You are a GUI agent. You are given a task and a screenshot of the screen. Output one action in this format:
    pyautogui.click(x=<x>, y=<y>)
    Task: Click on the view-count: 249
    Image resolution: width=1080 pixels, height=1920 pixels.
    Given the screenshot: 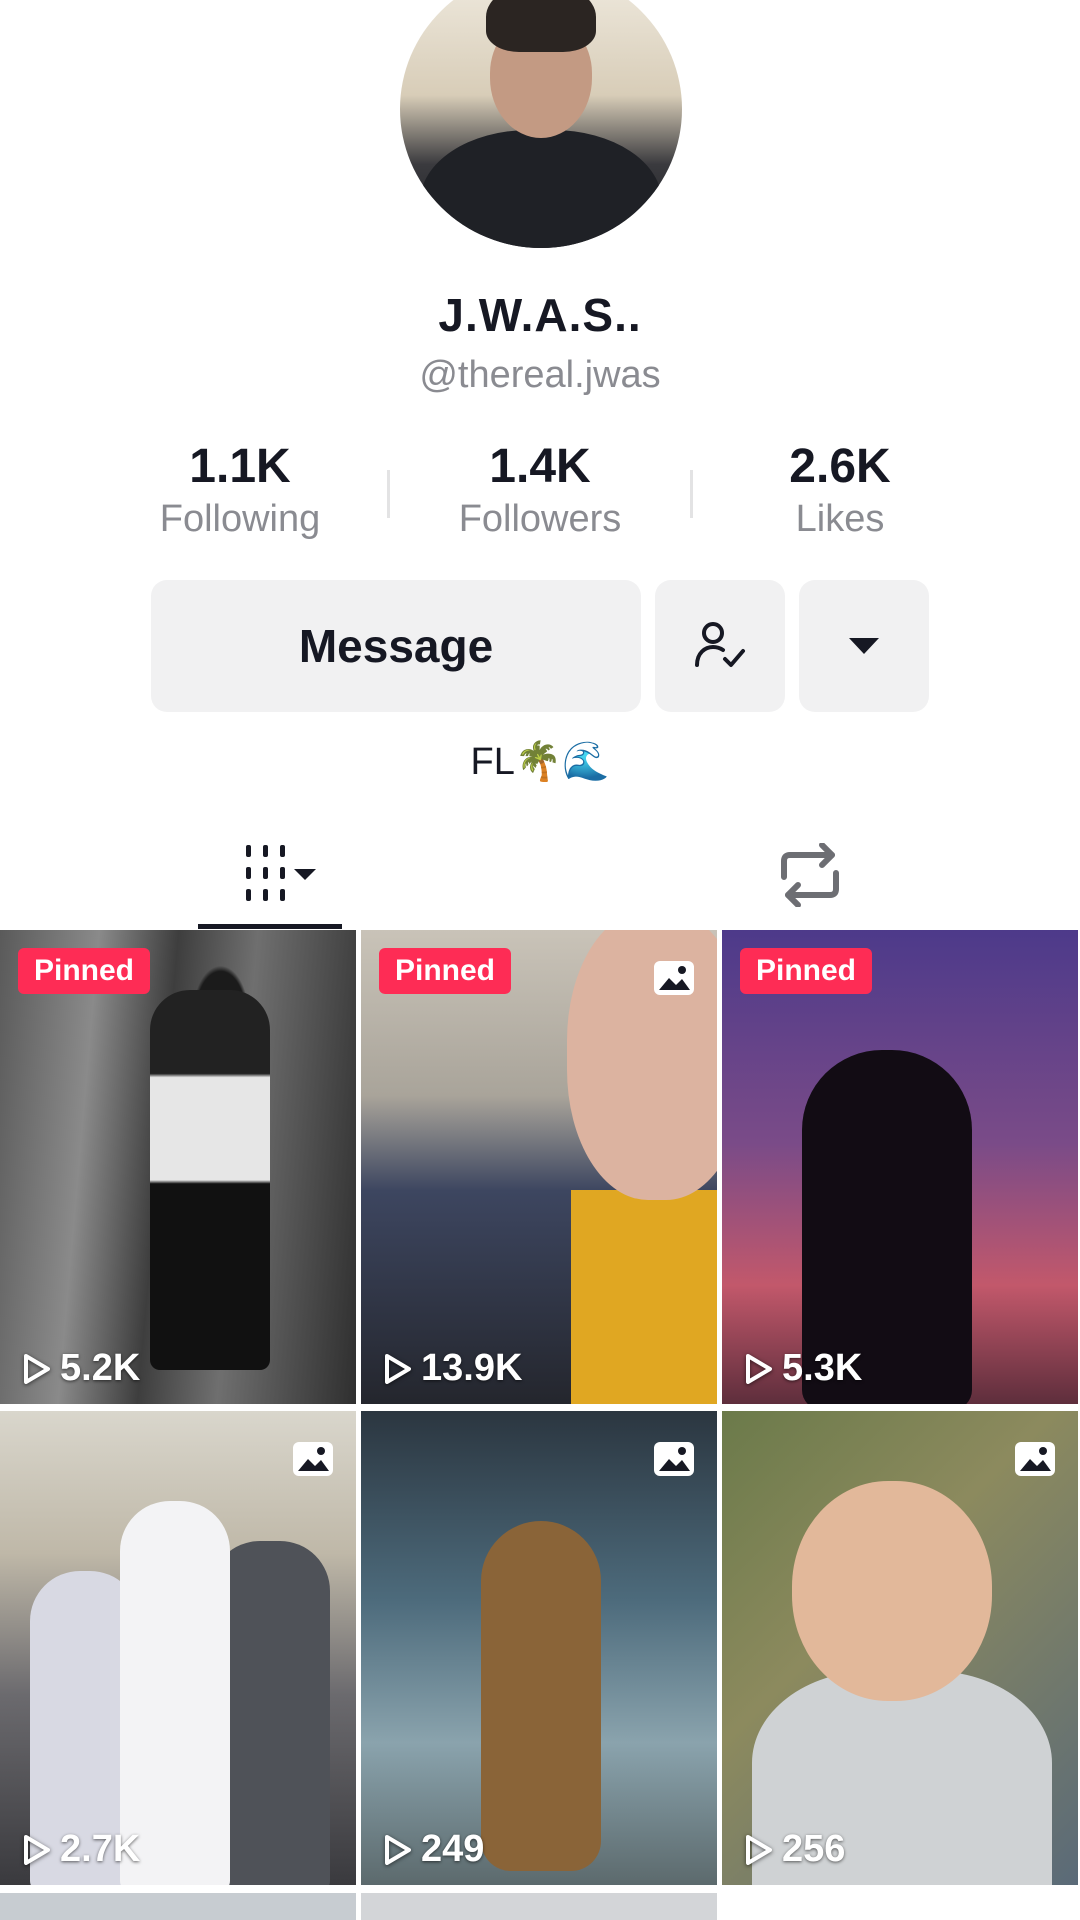 What is the action you would take?
    pyautogui.click(x=433, y=1849)
    